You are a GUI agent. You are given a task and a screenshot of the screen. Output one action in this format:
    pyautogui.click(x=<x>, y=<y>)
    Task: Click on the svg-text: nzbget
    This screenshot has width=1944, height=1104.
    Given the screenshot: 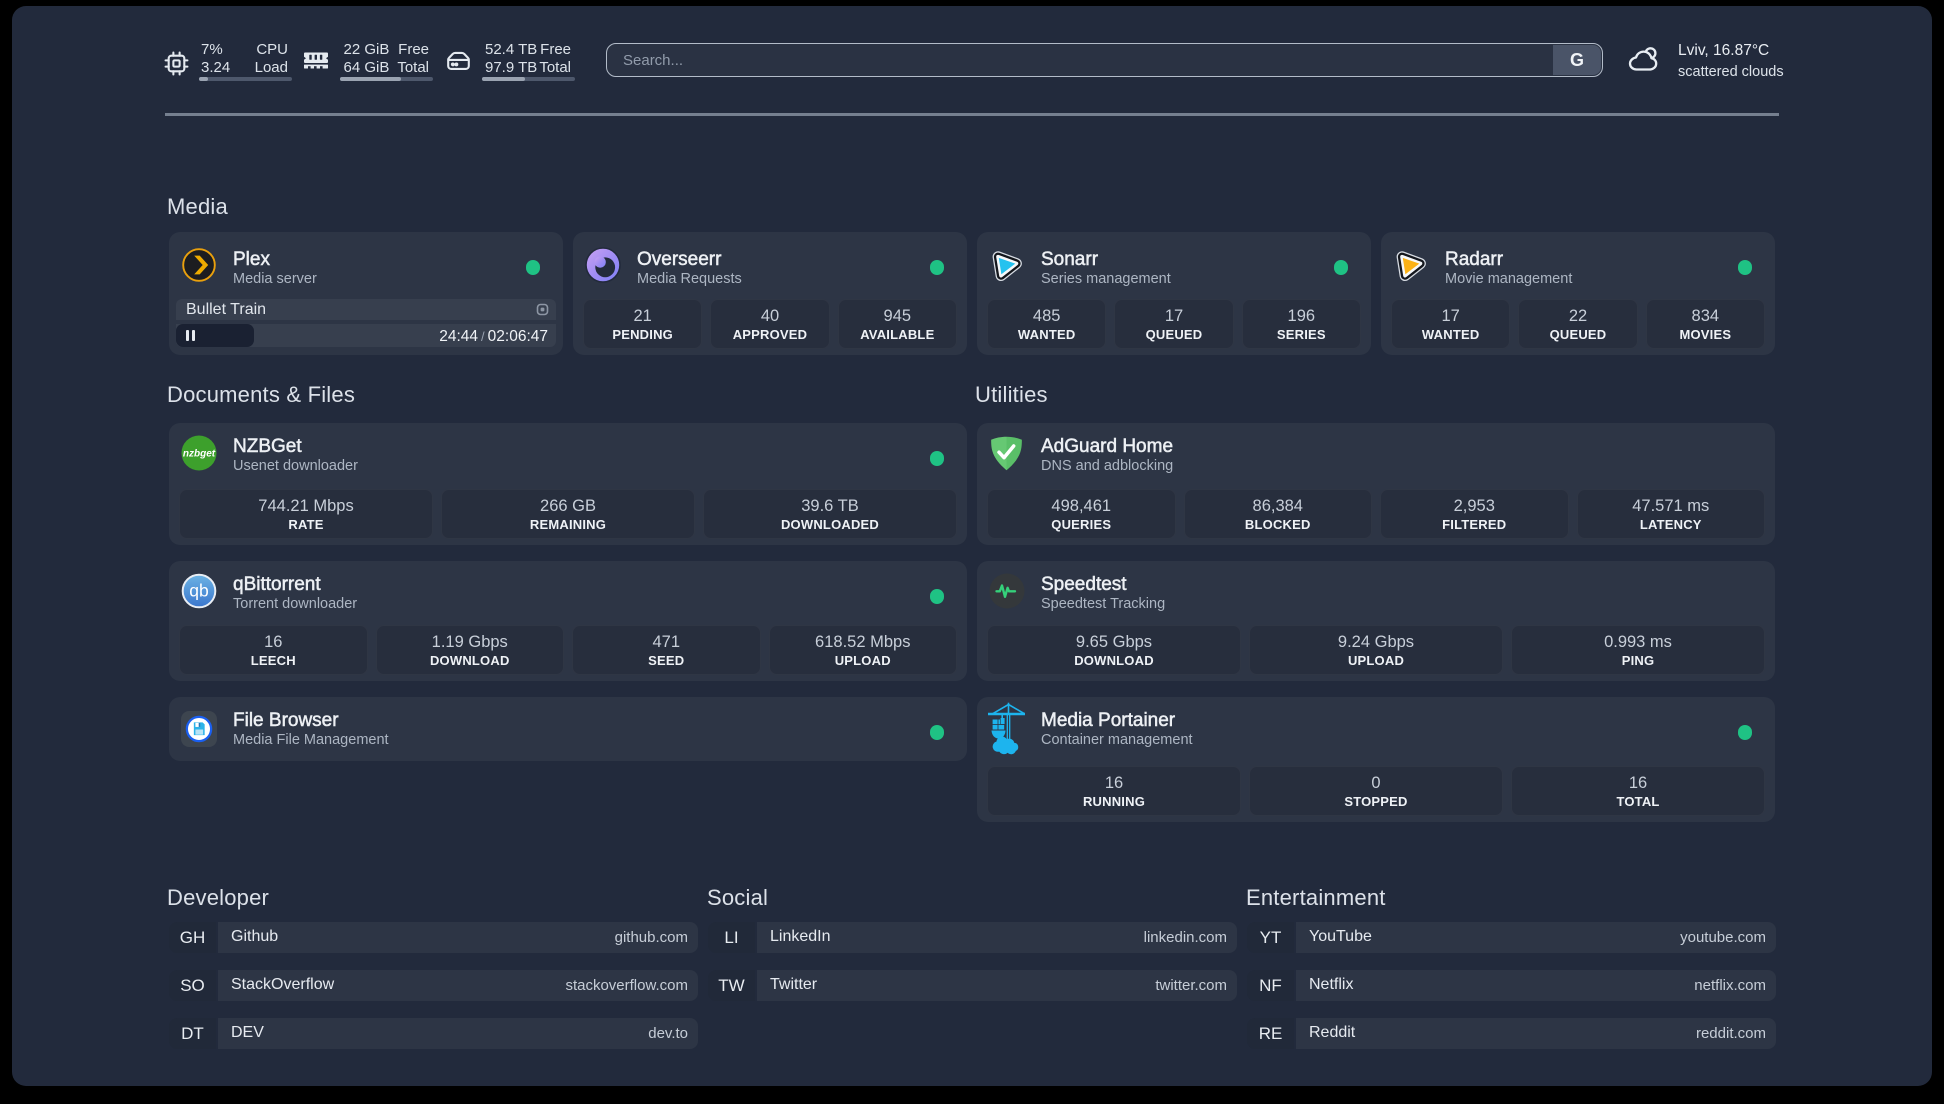 What is the action you would take?
    pyautogui.click(x=199, y=454)
    